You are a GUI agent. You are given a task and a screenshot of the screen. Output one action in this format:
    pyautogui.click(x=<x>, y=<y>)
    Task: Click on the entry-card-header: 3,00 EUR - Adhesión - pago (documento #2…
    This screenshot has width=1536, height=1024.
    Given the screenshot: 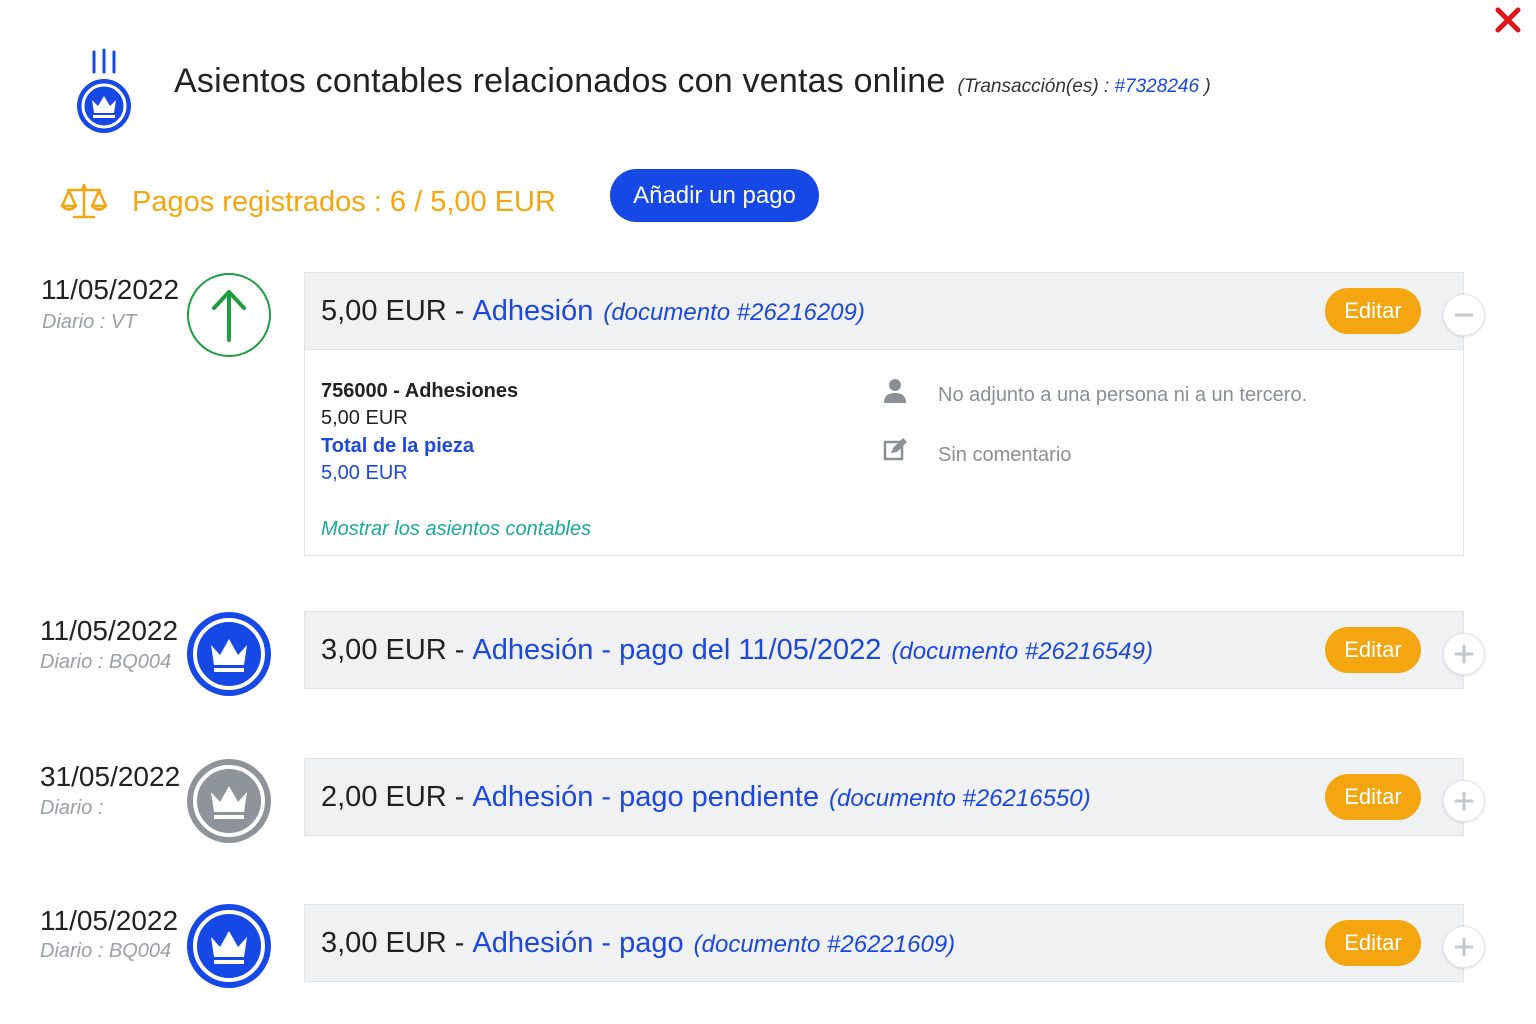 What is the action you would take?
    pyautogui.click(x=895, y=943)
    